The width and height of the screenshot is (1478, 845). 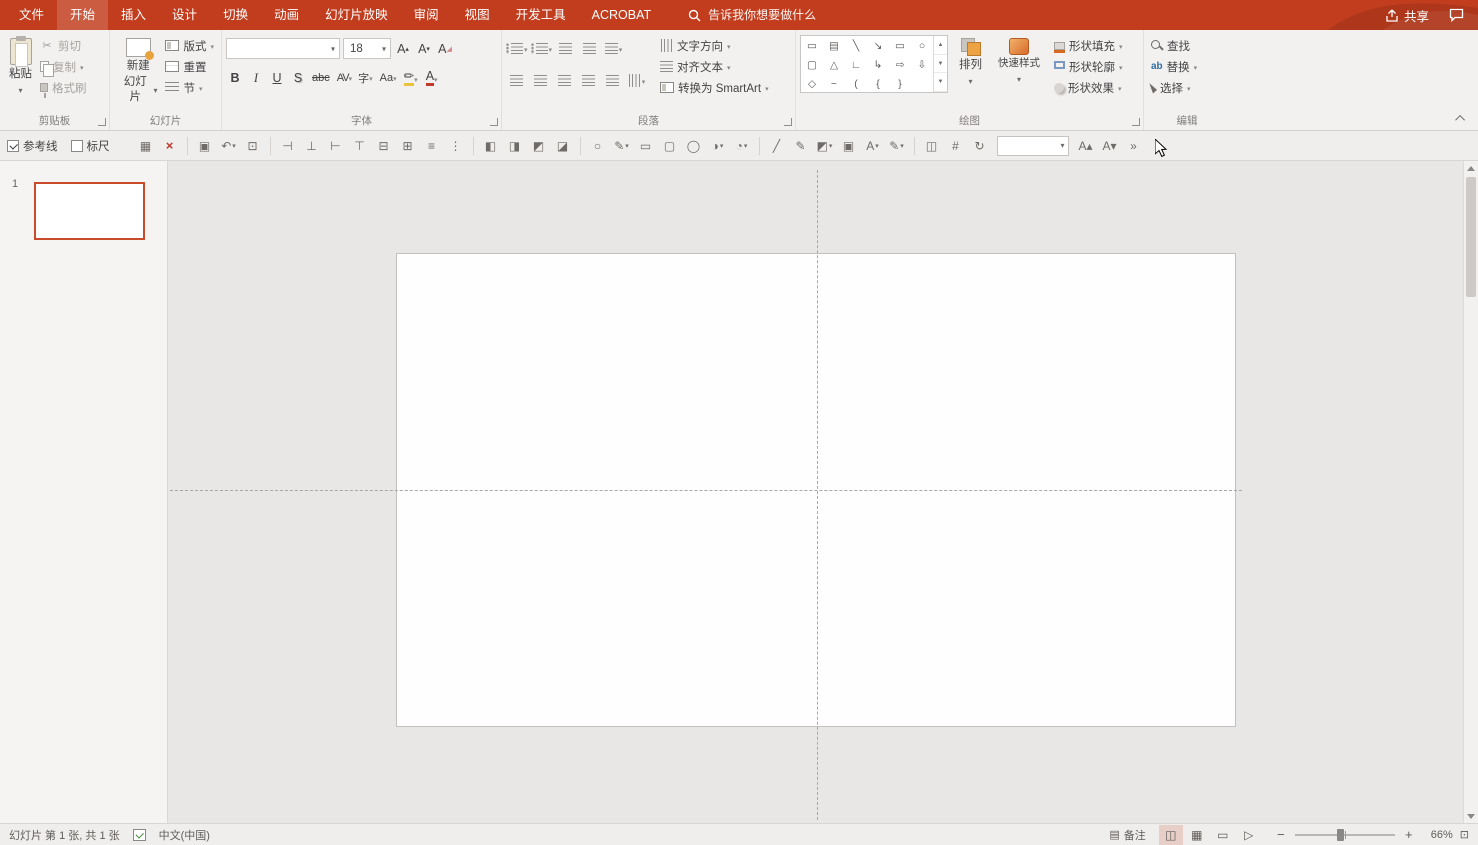 I want to click on ellipse-tool-icon: ◯, so click(x=694, y=146).